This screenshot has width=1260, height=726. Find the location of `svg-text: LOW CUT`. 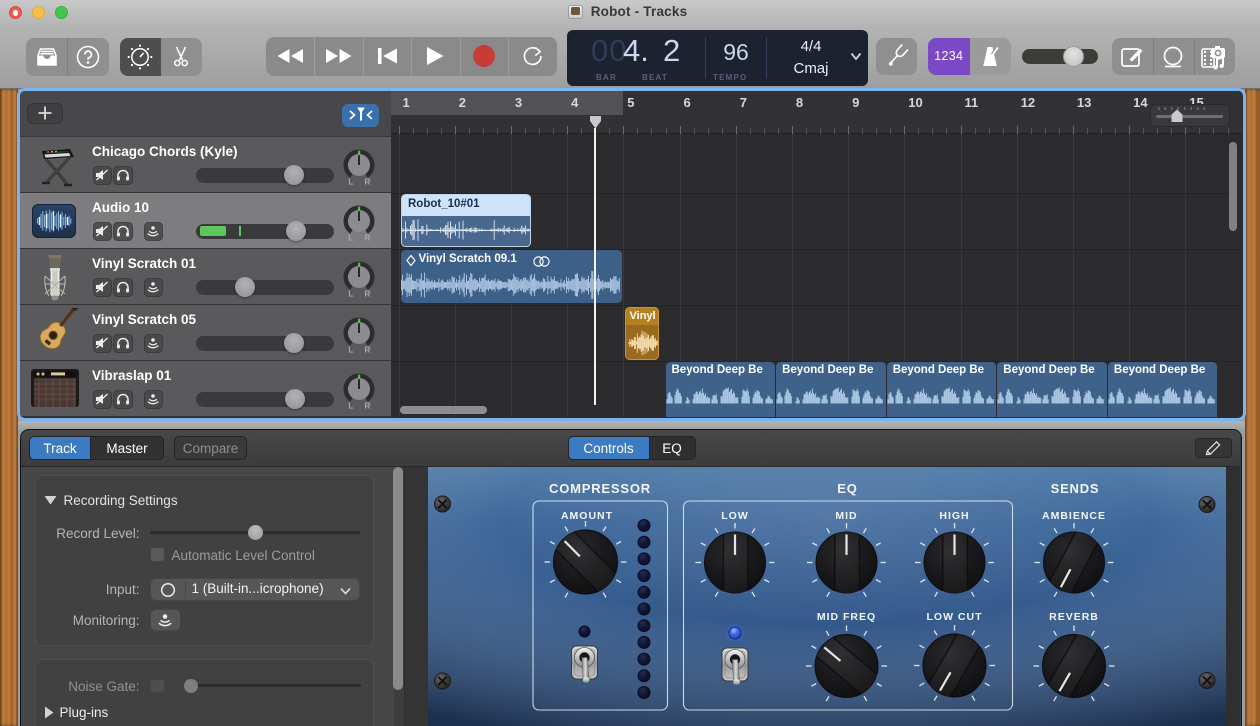

svg-text: LOW CUT is located at coordinates (955, 617).